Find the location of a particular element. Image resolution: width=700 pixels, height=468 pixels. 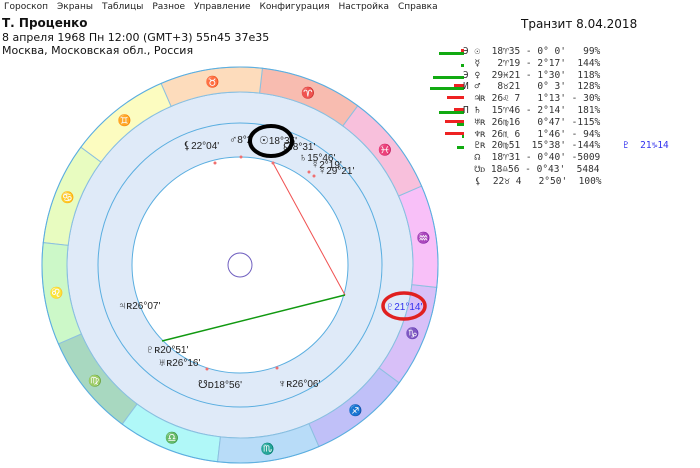

planet-row: ♆ʀ 26♏ 6 1°46' - 94% is located at coordinates (565, 135).